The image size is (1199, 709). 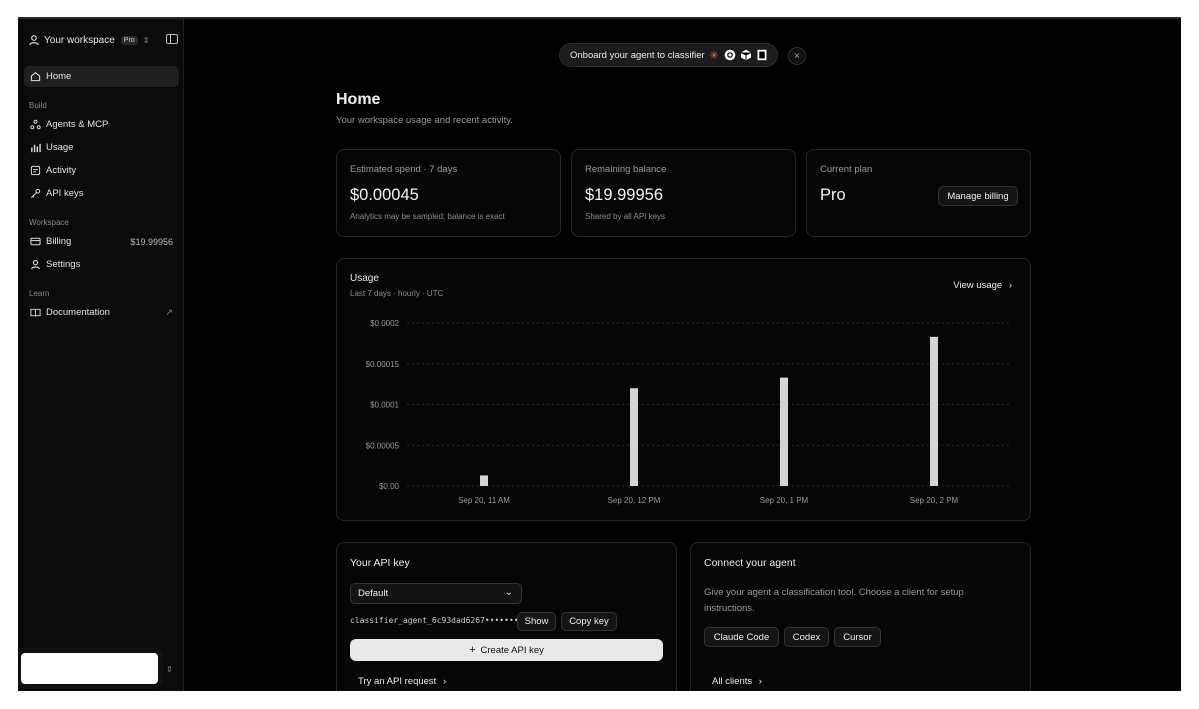 I want to click on sidebar-item-label: Usage, so click(x=60, y=147).